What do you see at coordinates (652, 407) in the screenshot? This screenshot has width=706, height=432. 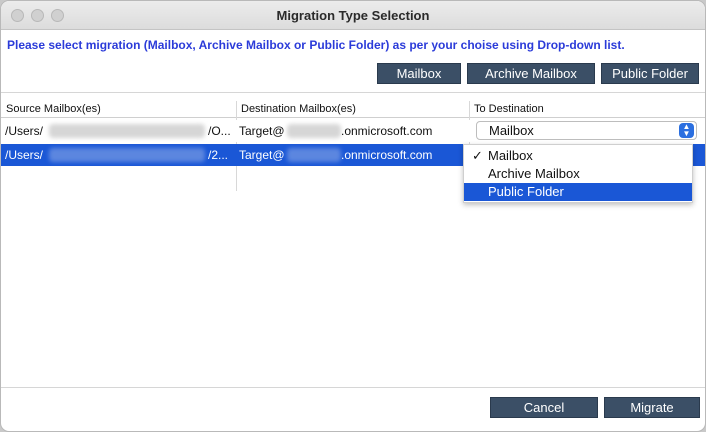 I see `migrate-button: Migrate` at bounding box center [652, 407].